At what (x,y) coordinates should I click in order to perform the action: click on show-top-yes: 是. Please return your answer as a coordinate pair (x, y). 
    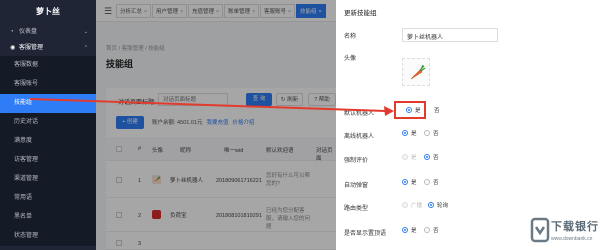
    Looking at the image, I should click on (409, 230).